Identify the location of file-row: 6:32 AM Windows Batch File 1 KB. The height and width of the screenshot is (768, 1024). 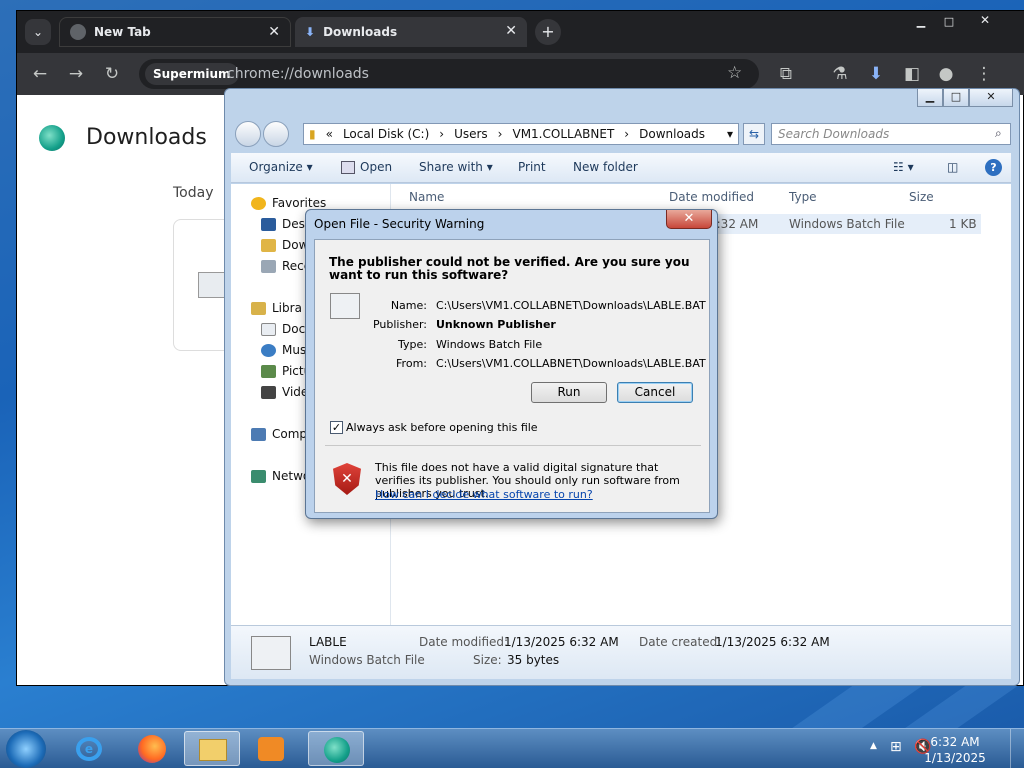
(845, 224).